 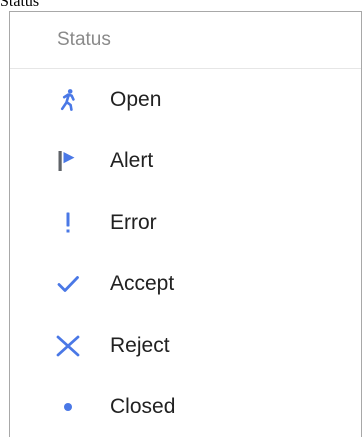 I want to click on status-option-open: Open, so click(x=185, y=100).